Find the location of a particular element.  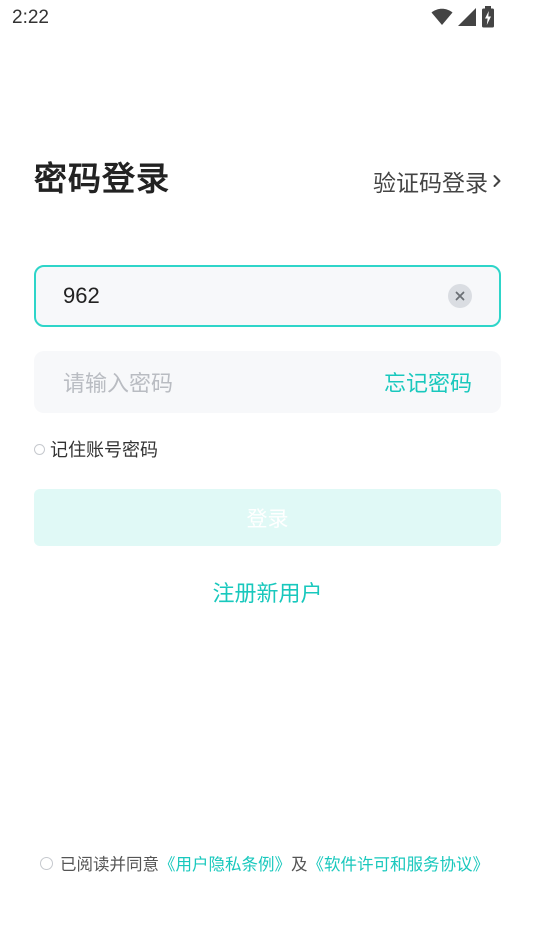

status-time: 2:22 is located at coordinates (30, 17).